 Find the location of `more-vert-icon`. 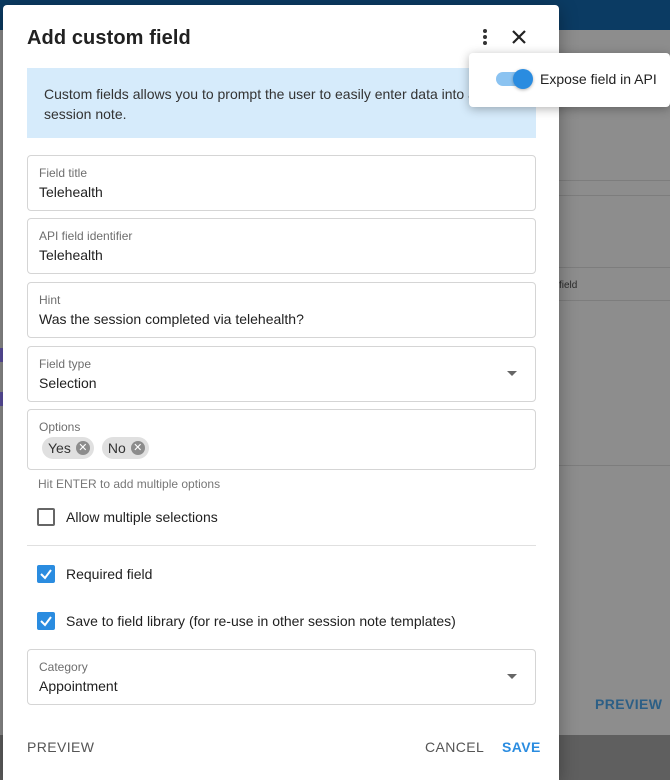

more-vert-icon is located at coordinates (485, 39).